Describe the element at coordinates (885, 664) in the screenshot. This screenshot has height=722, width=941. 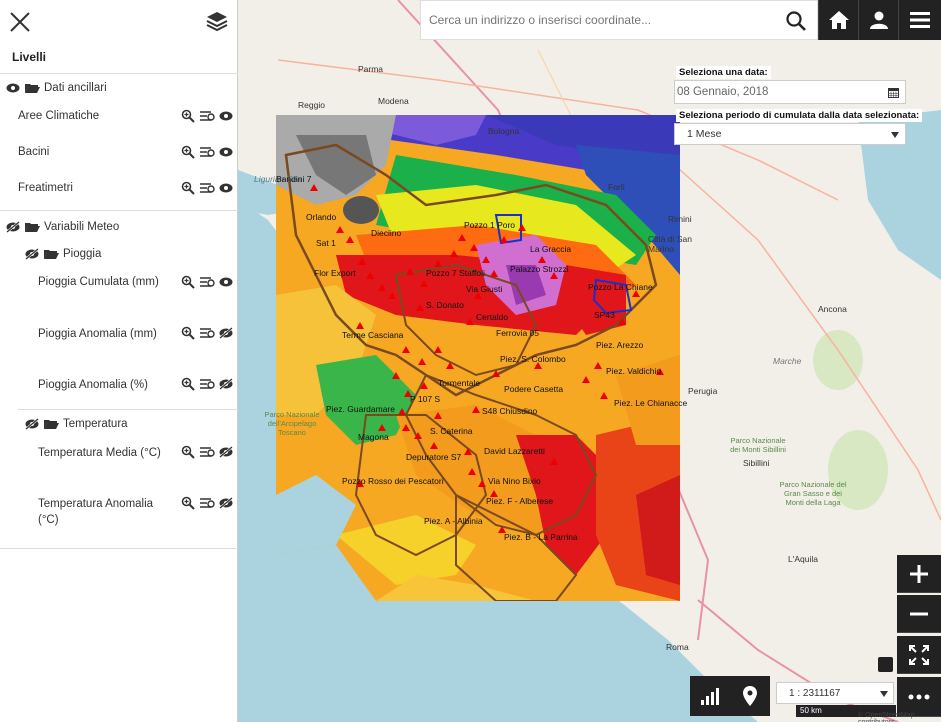
I see `overview-toggle` at that location.